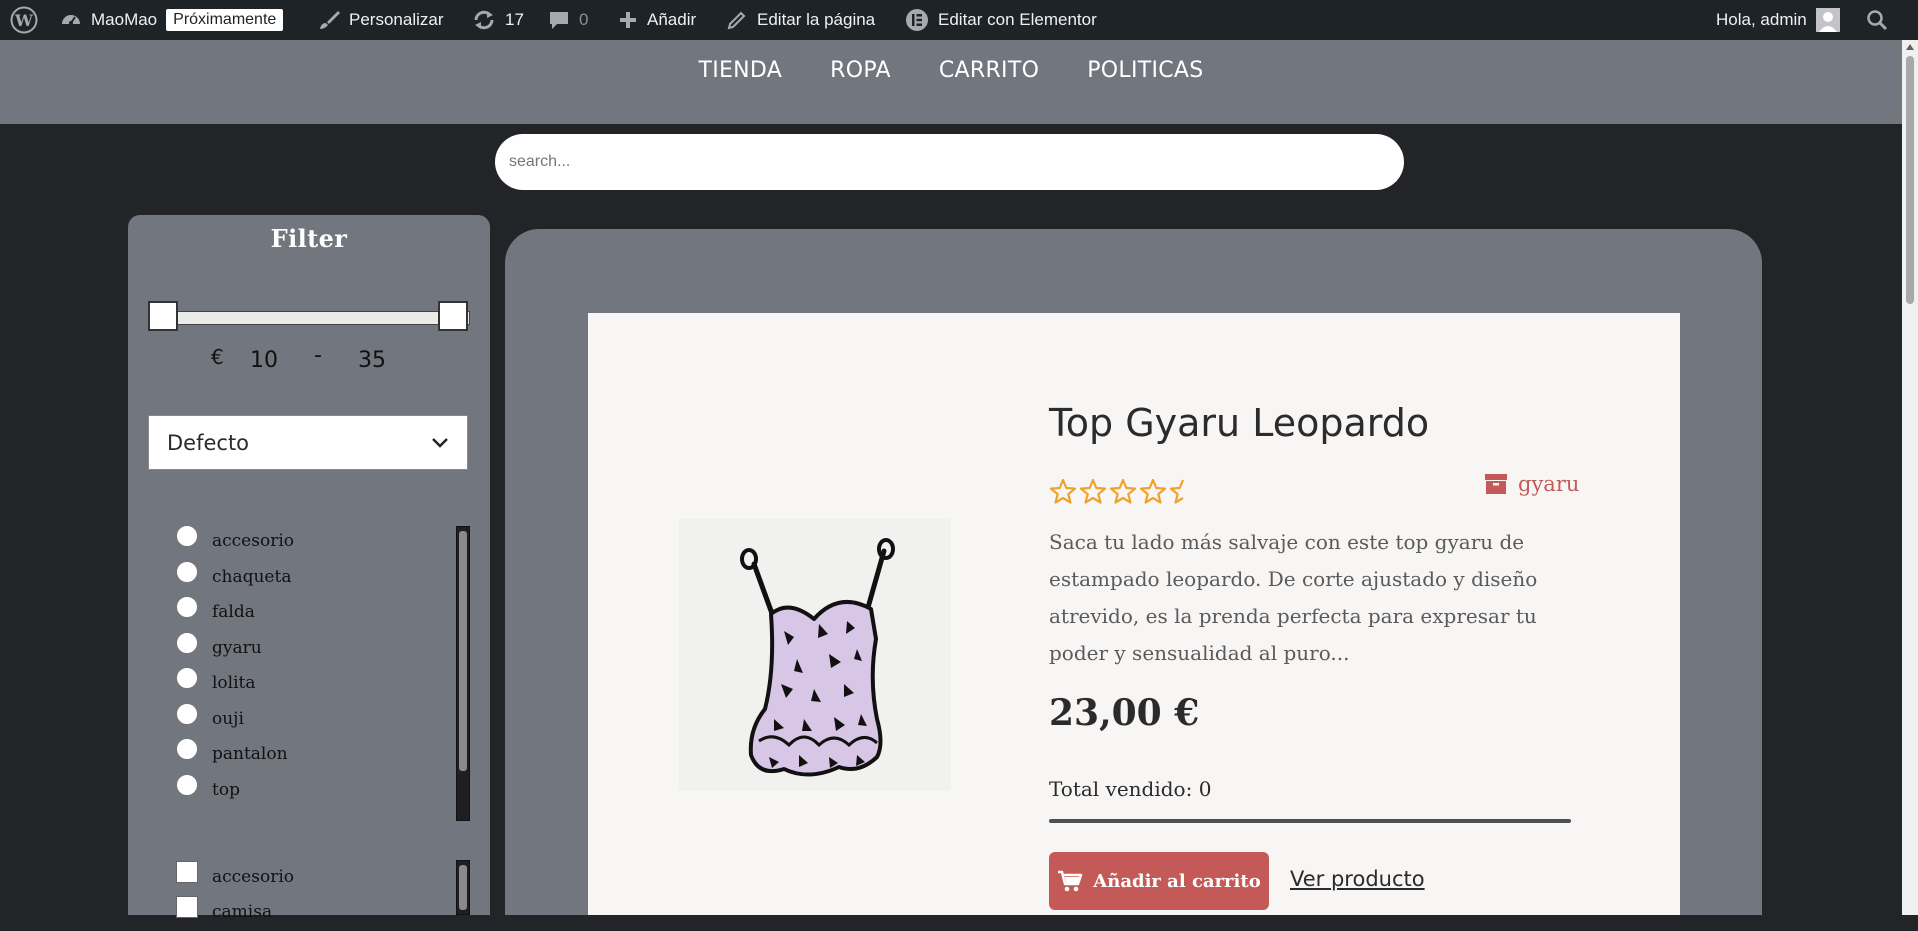  I want to click on currency-symbol: €, so click(217, 357).